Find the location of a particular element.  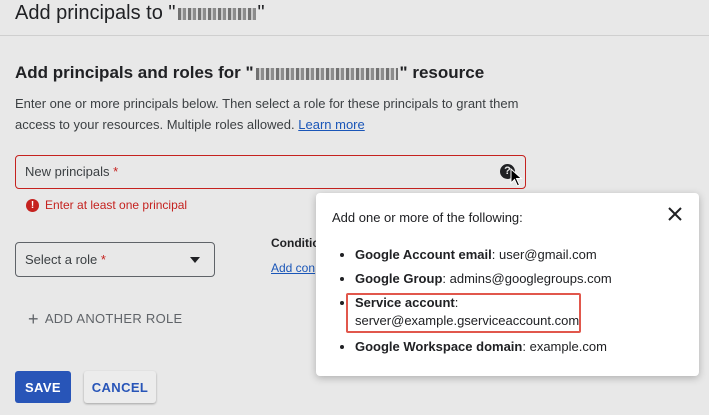

new-principals-input: New principals * ? is located at coordinates (270, 172).